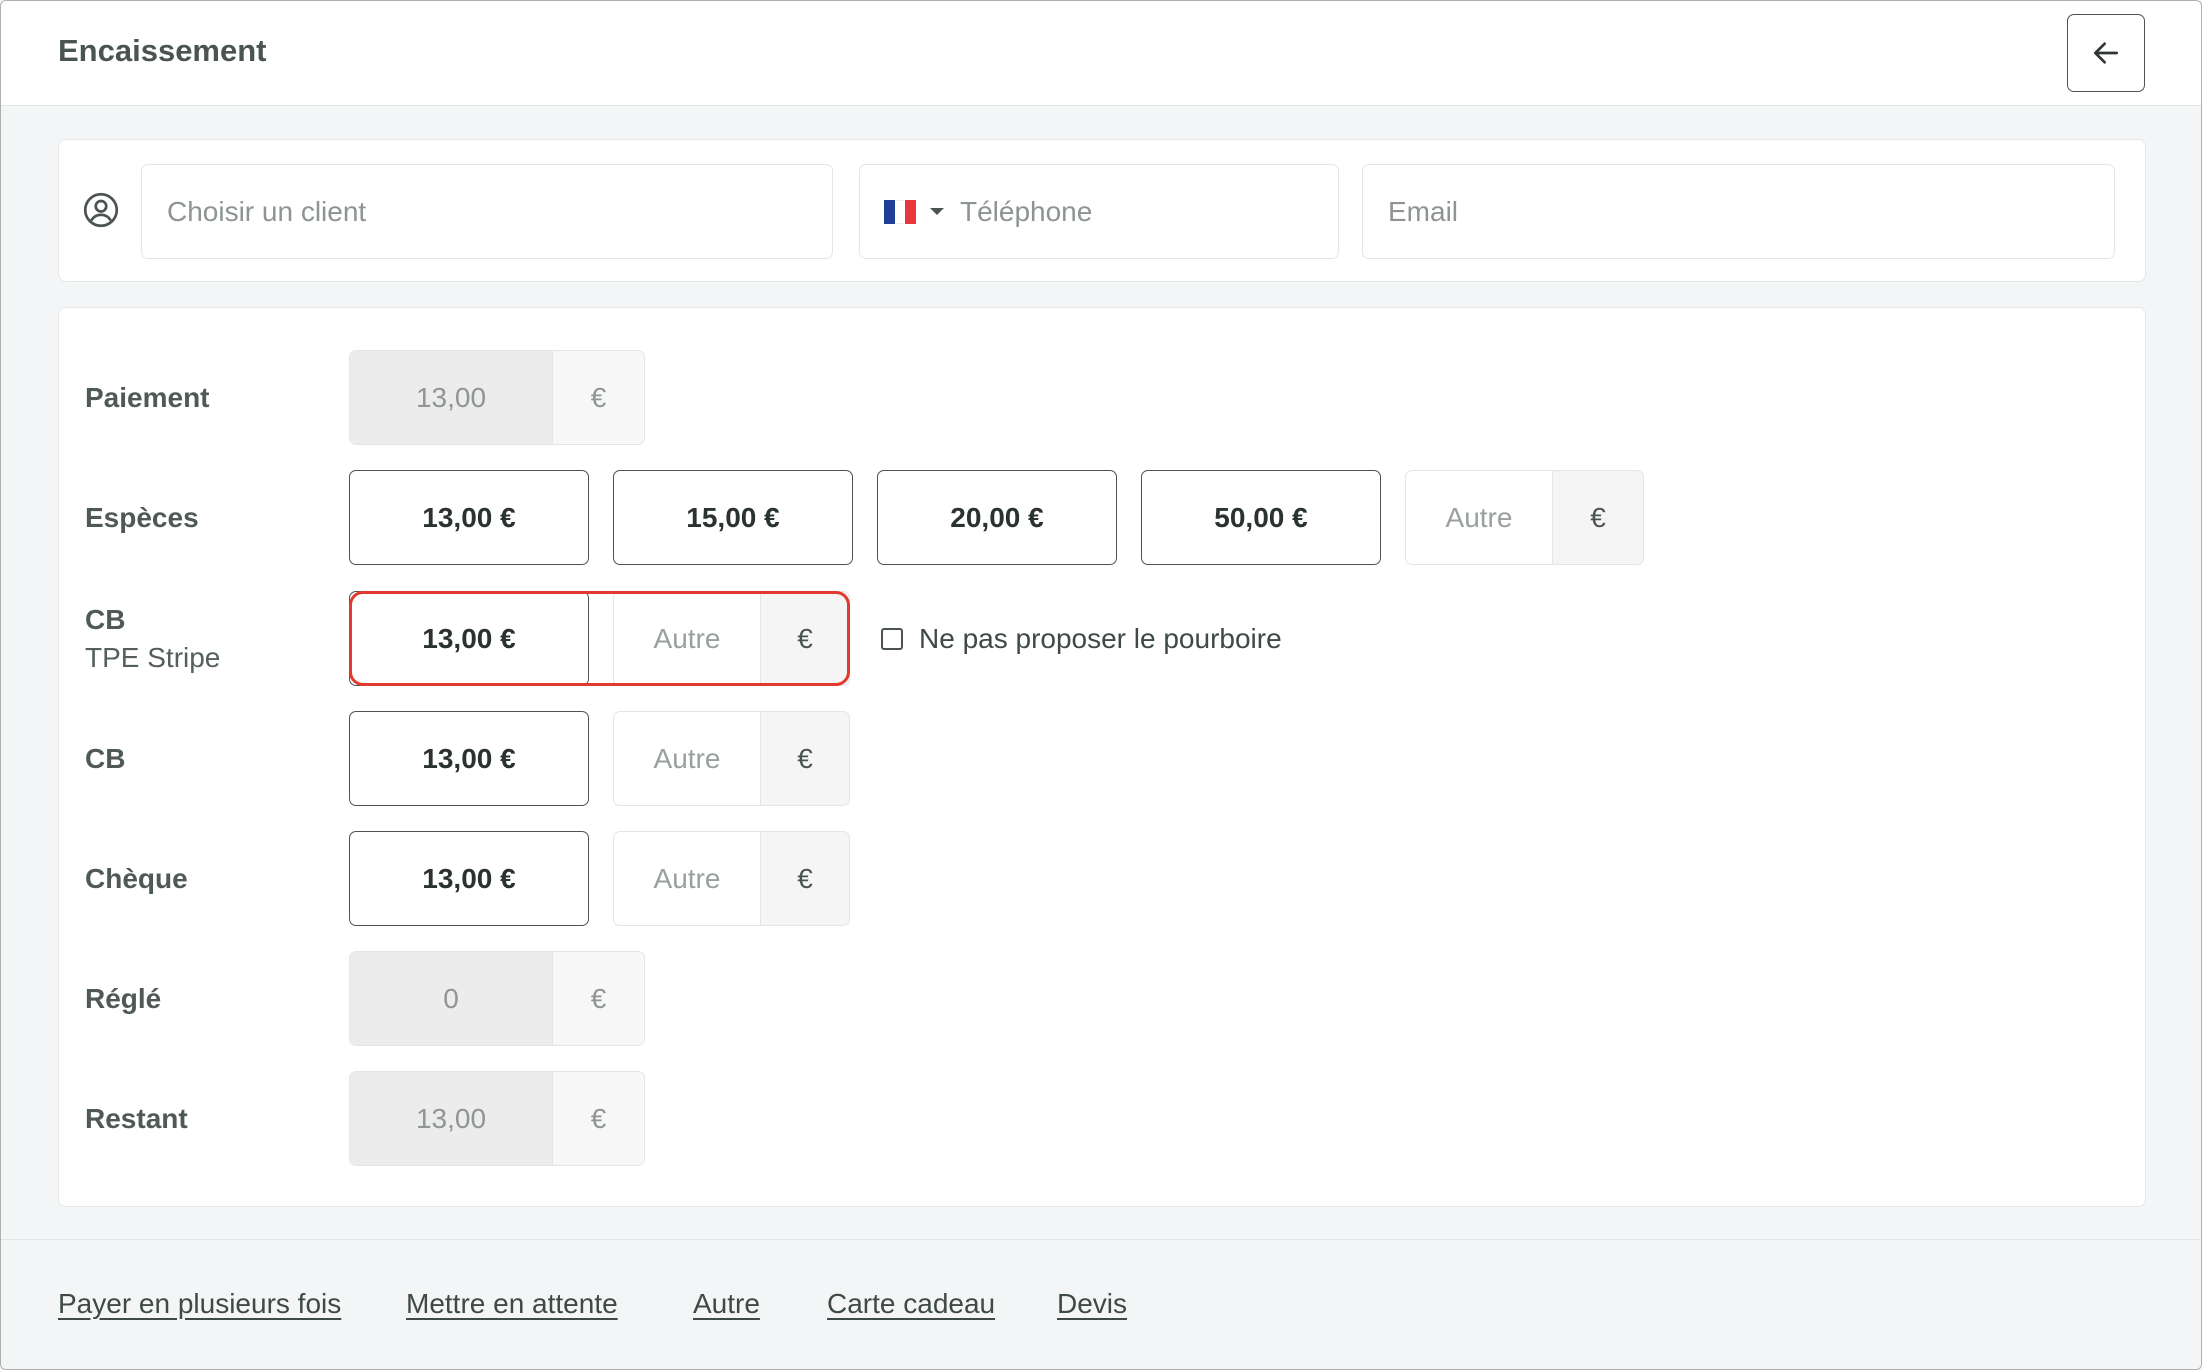  Describe the element at coordinates (1738, 211) in the screenshot. I see `email-field: Email` at that location.